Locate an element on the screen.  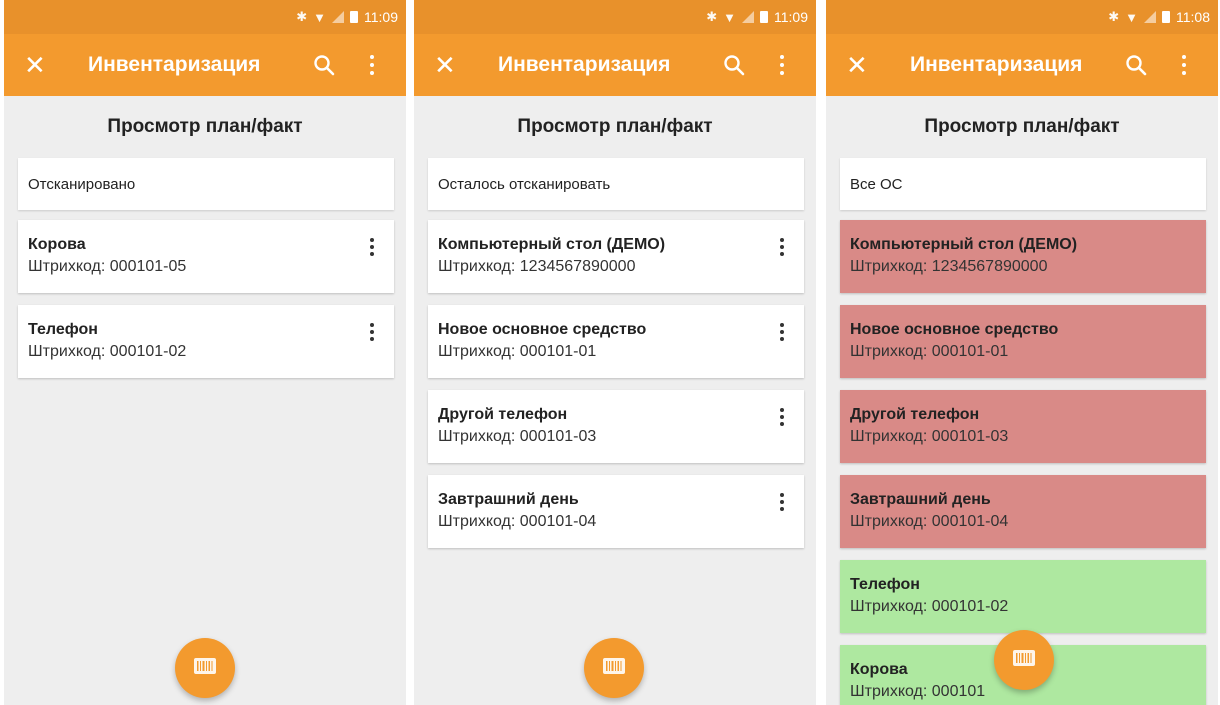
filter-select: Осталось отсканировать is located at coordinates (616, 184).